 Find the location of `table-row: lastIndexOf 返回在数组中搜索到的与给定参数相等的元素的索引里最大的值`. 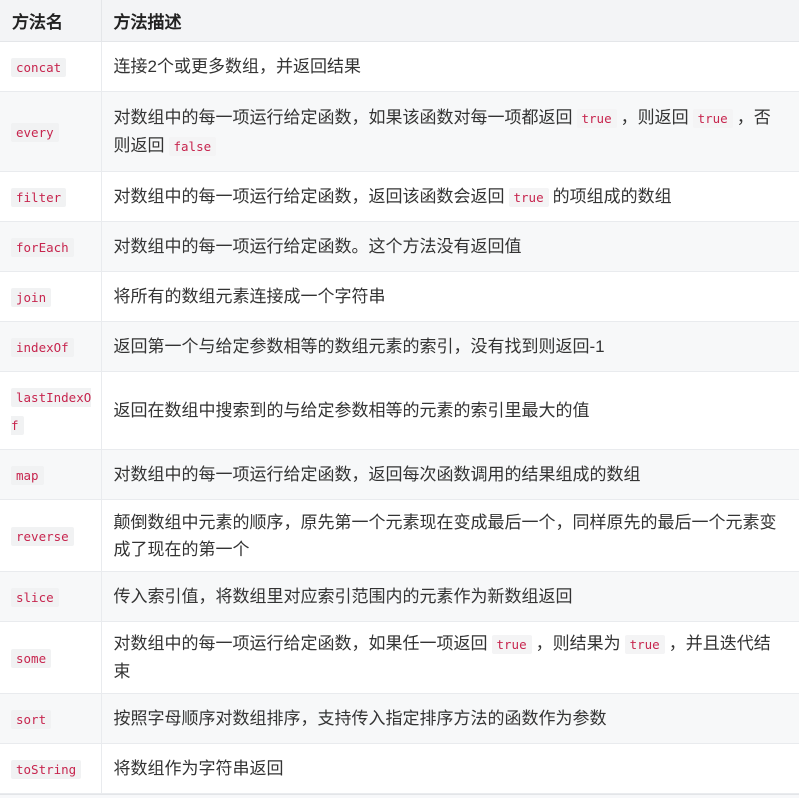

table-row: lastIndexOf 返回在数组中搜索到的与给定参数相等的元素的索引里最大的值 is located at coordinates (399, 410).